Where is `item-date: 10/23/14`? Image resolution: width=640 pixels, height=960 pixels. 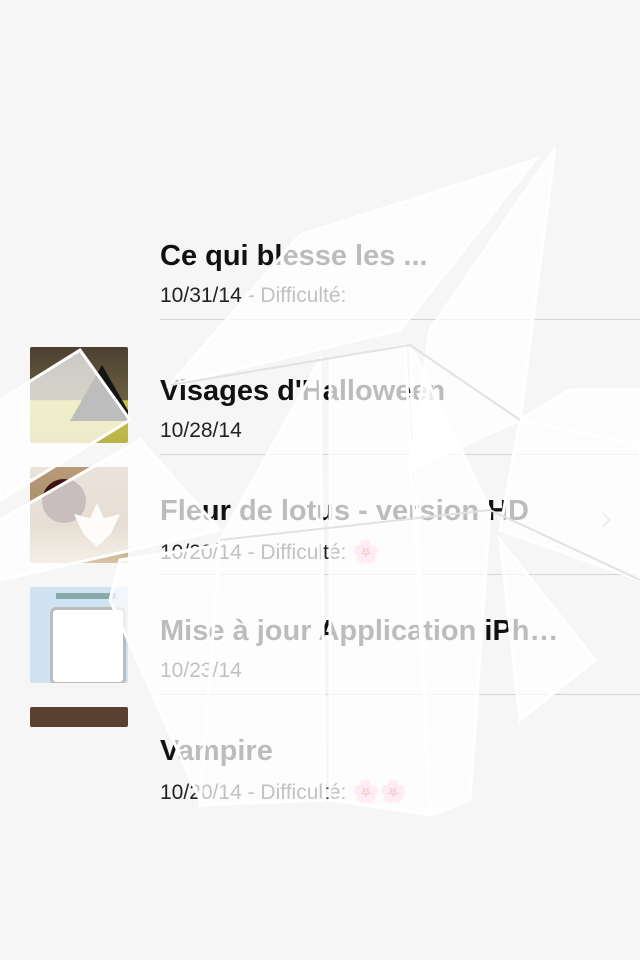 item-date: 10/23/14 is located at coordinates (201, 670).